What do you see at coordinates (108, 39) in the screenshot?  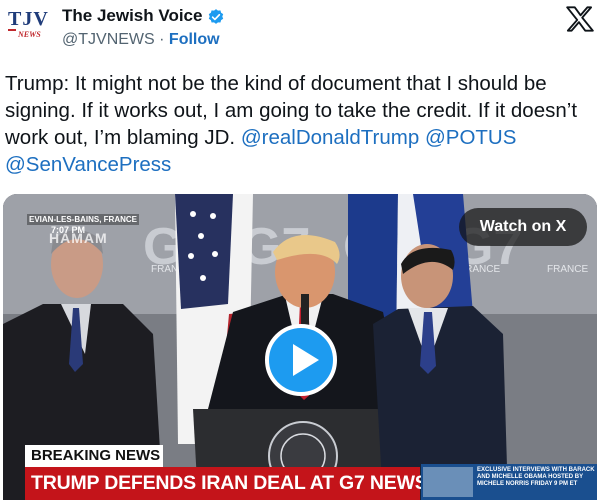 I see `account-handle: @TJVNEWS` at bounding box center [108, 39].